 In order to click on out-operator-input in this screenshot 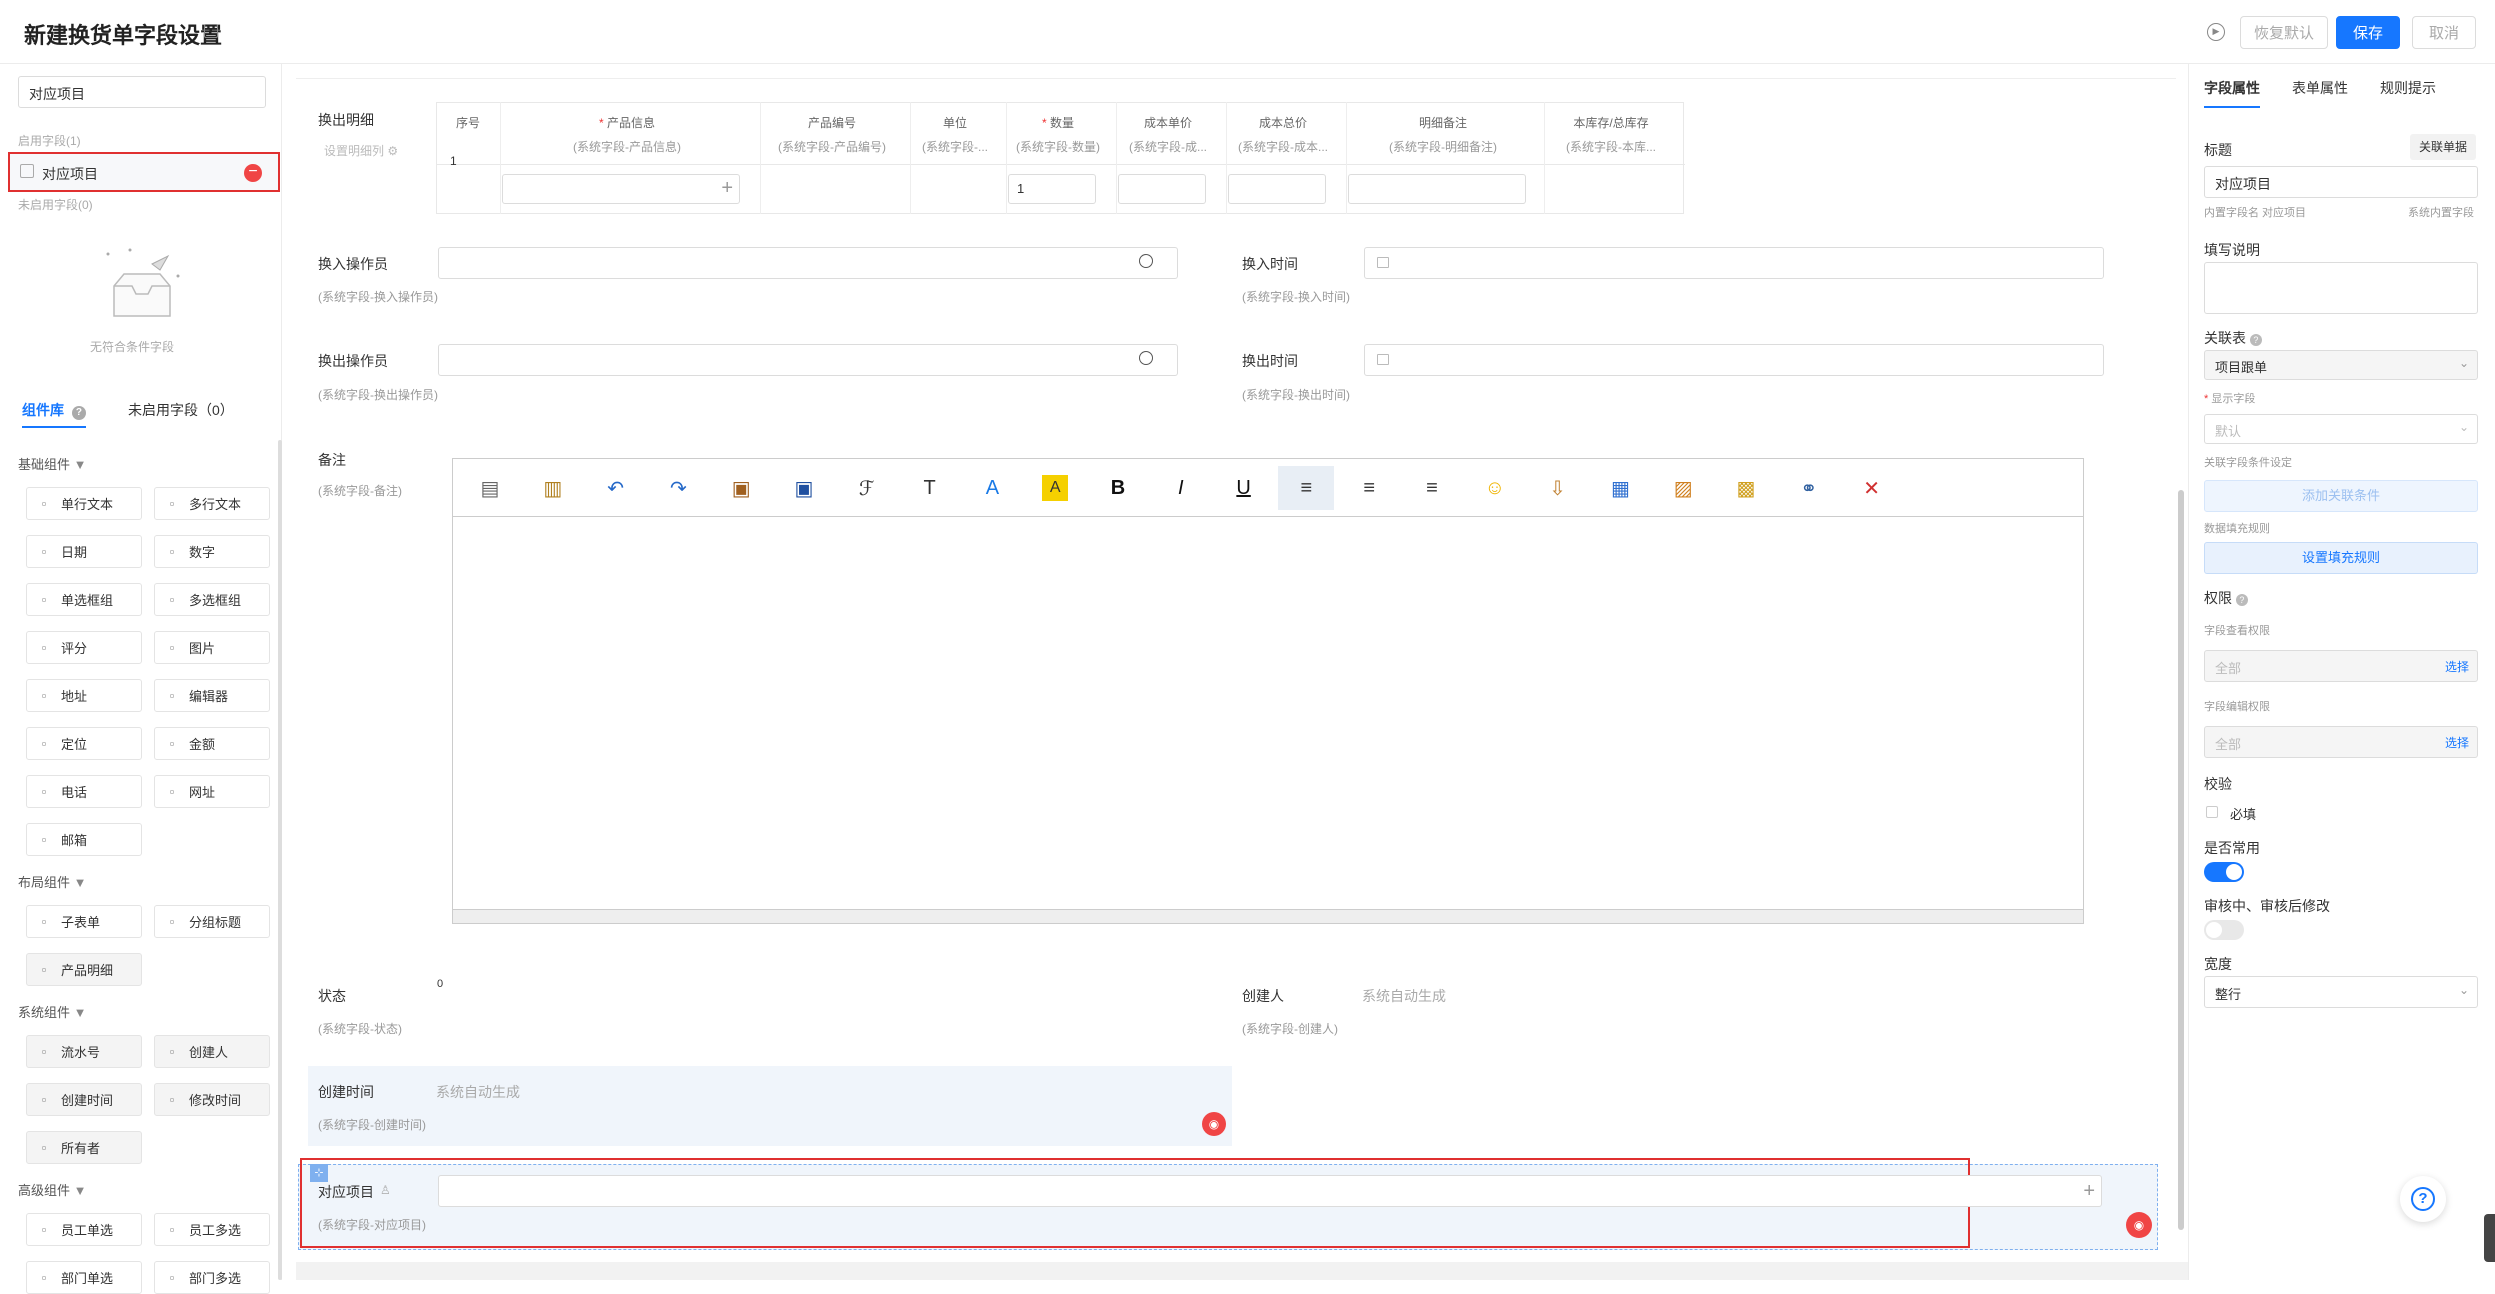, I will do `click(808, 360)`.